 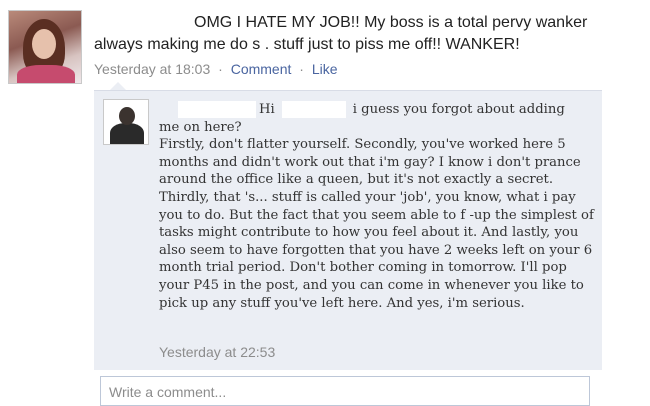 I want to click on like-link: Like, so click(x=325, y=69).